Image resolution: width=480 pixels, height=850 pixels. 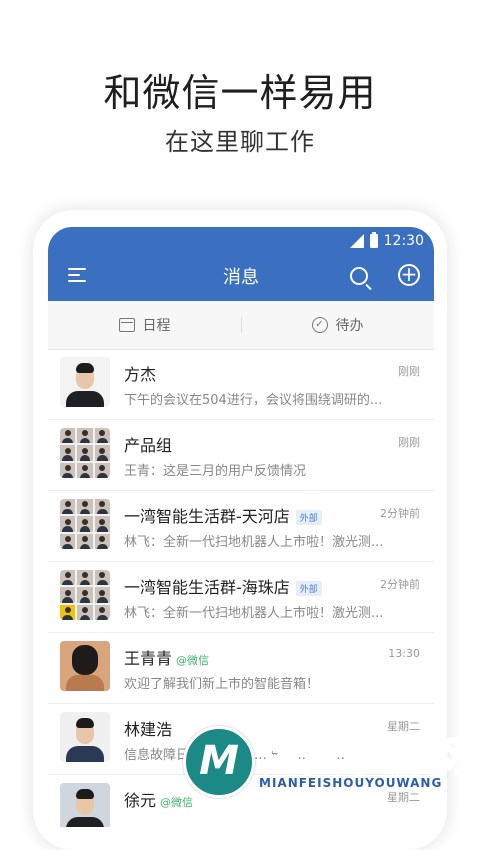 I want to click on headline-title: 和微信一样易用, so click(x=240, y=93).